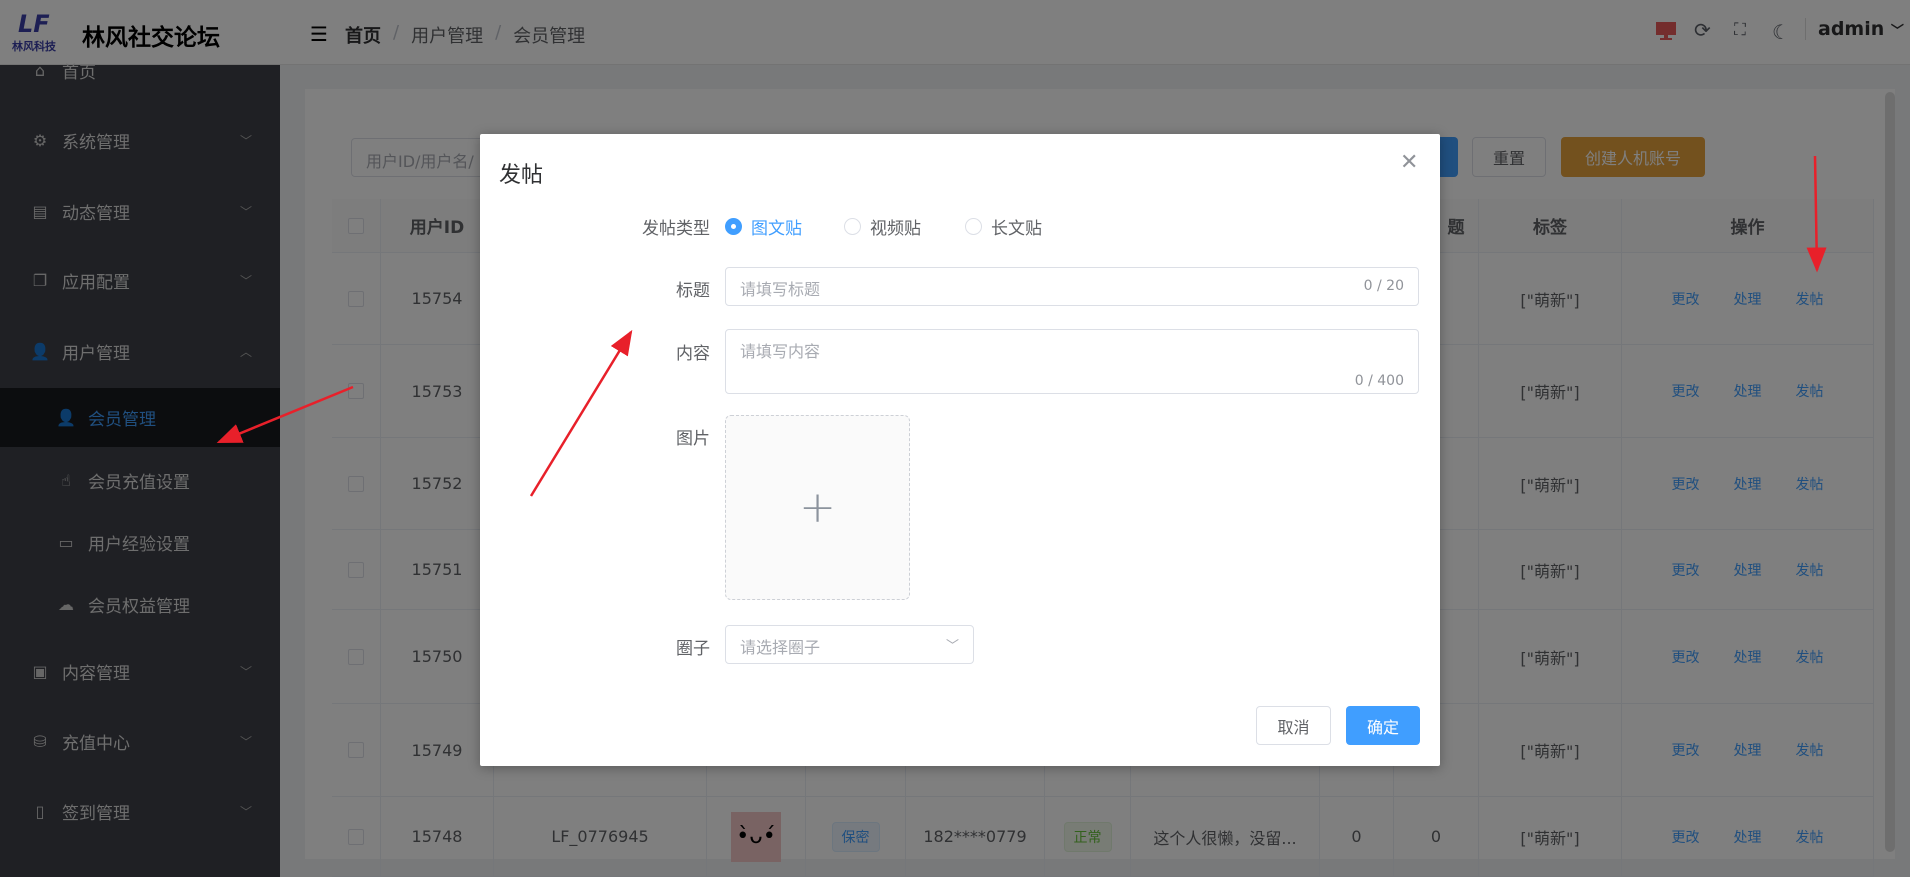  Describe the element at coordinates (693, 439) in the screenshot. I see `image-label: 图片` at that location.